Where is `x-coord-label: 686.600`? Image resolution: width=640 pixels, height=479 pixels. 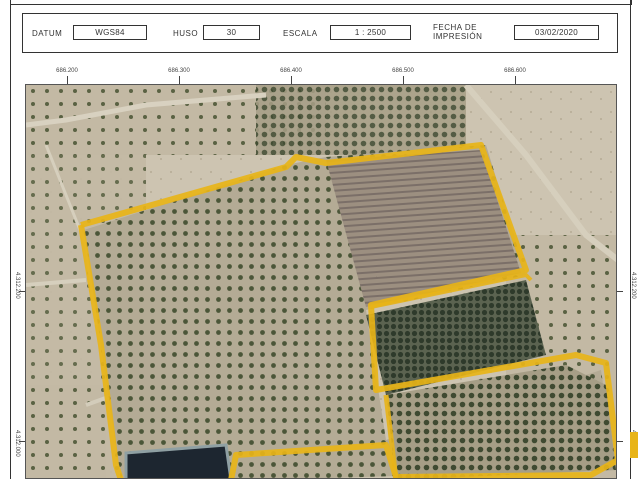
x-coord-label: 686.600 is located at coordinates (515, 71).